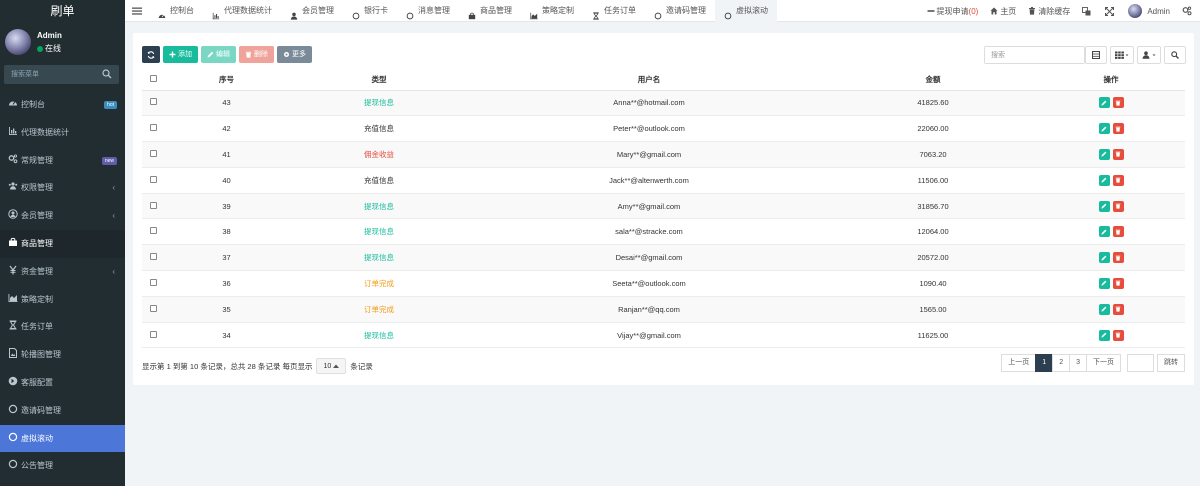 The height and width of the screenshot is (486, 1200). Describe the element at coordinates (649, 80) in the screenshot. I see `column-header-username: 用户名` at that location.